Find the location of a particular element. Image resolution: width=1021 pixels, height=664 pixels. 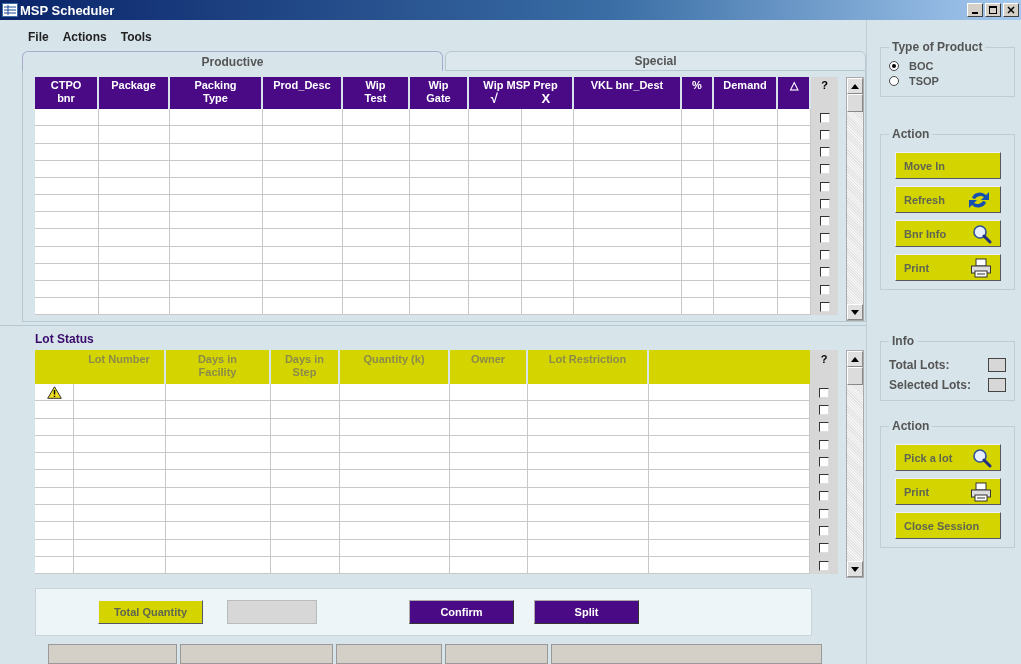

maximize-button is located at coordinates (993, 10).